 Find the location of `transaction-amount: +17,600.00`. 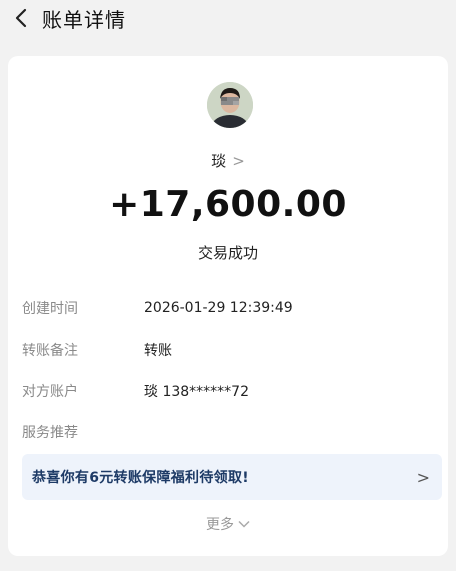

transaction-amount: +17,600.00 is located at coordinates (228, 204).